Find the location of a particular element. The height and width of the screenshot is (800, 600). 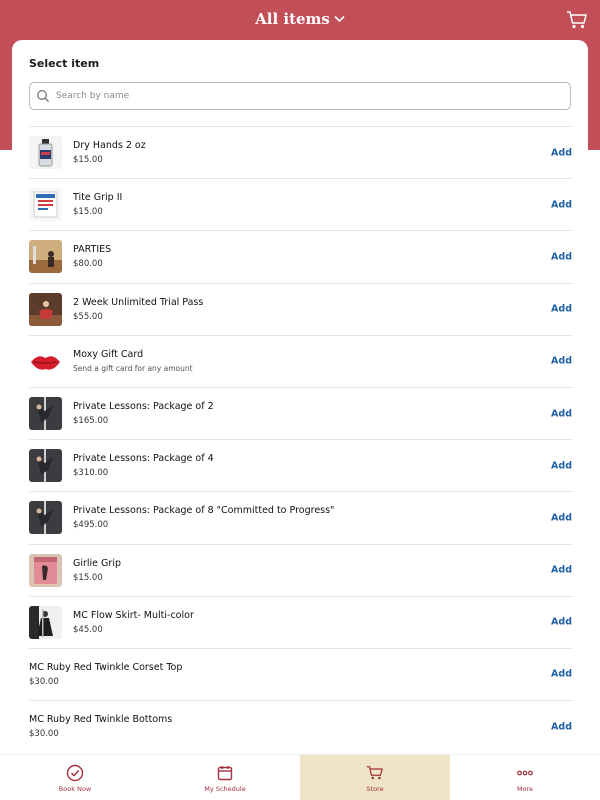

header-title: All items is located at coordinates (292, 19).